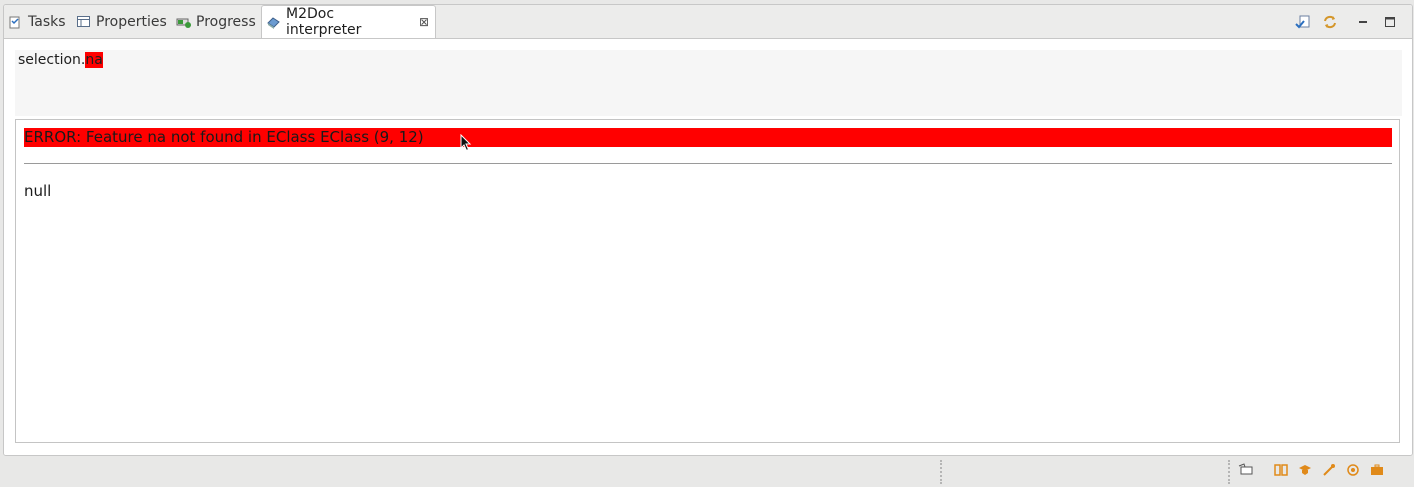 This screenshot has height=487, width=1414. I want to click on refresh-icon, so click(1330, 22).